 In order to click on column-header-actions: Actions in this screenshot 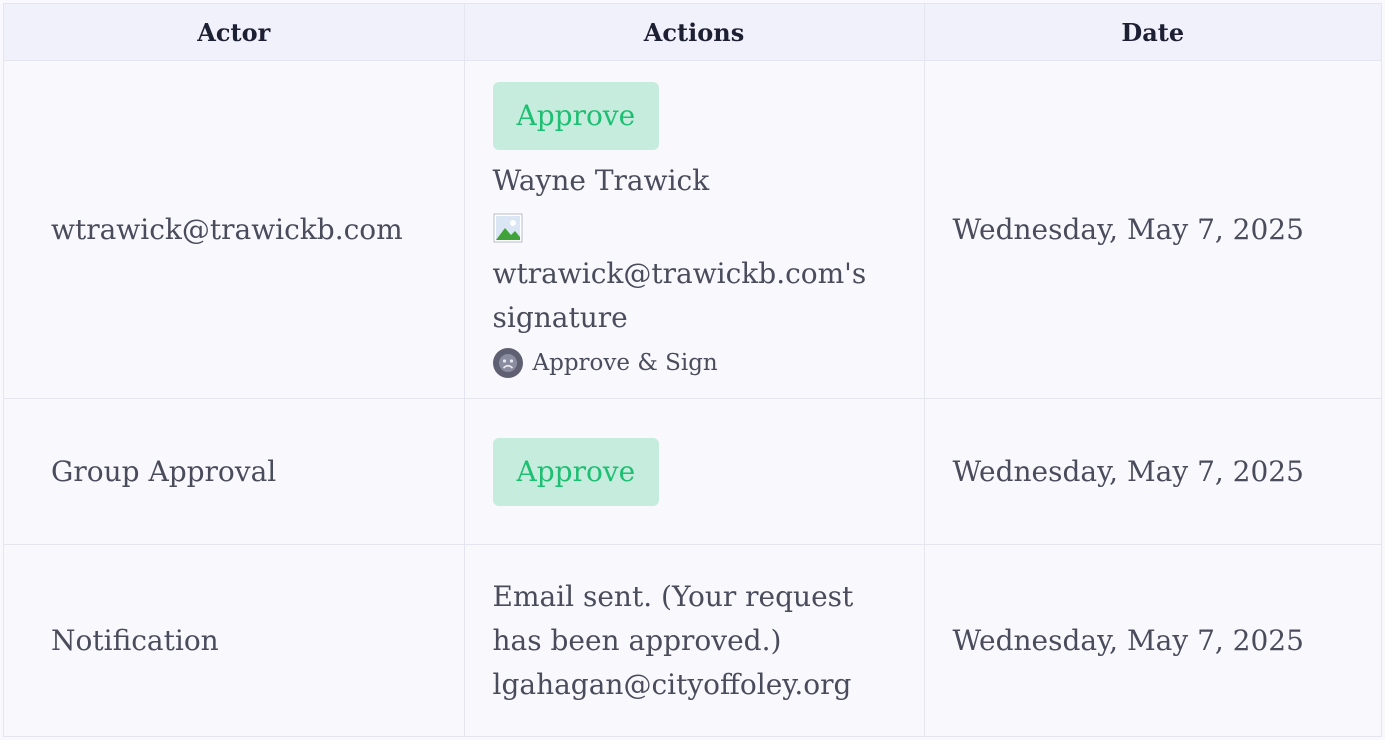, I will do `click(694, 32)`.